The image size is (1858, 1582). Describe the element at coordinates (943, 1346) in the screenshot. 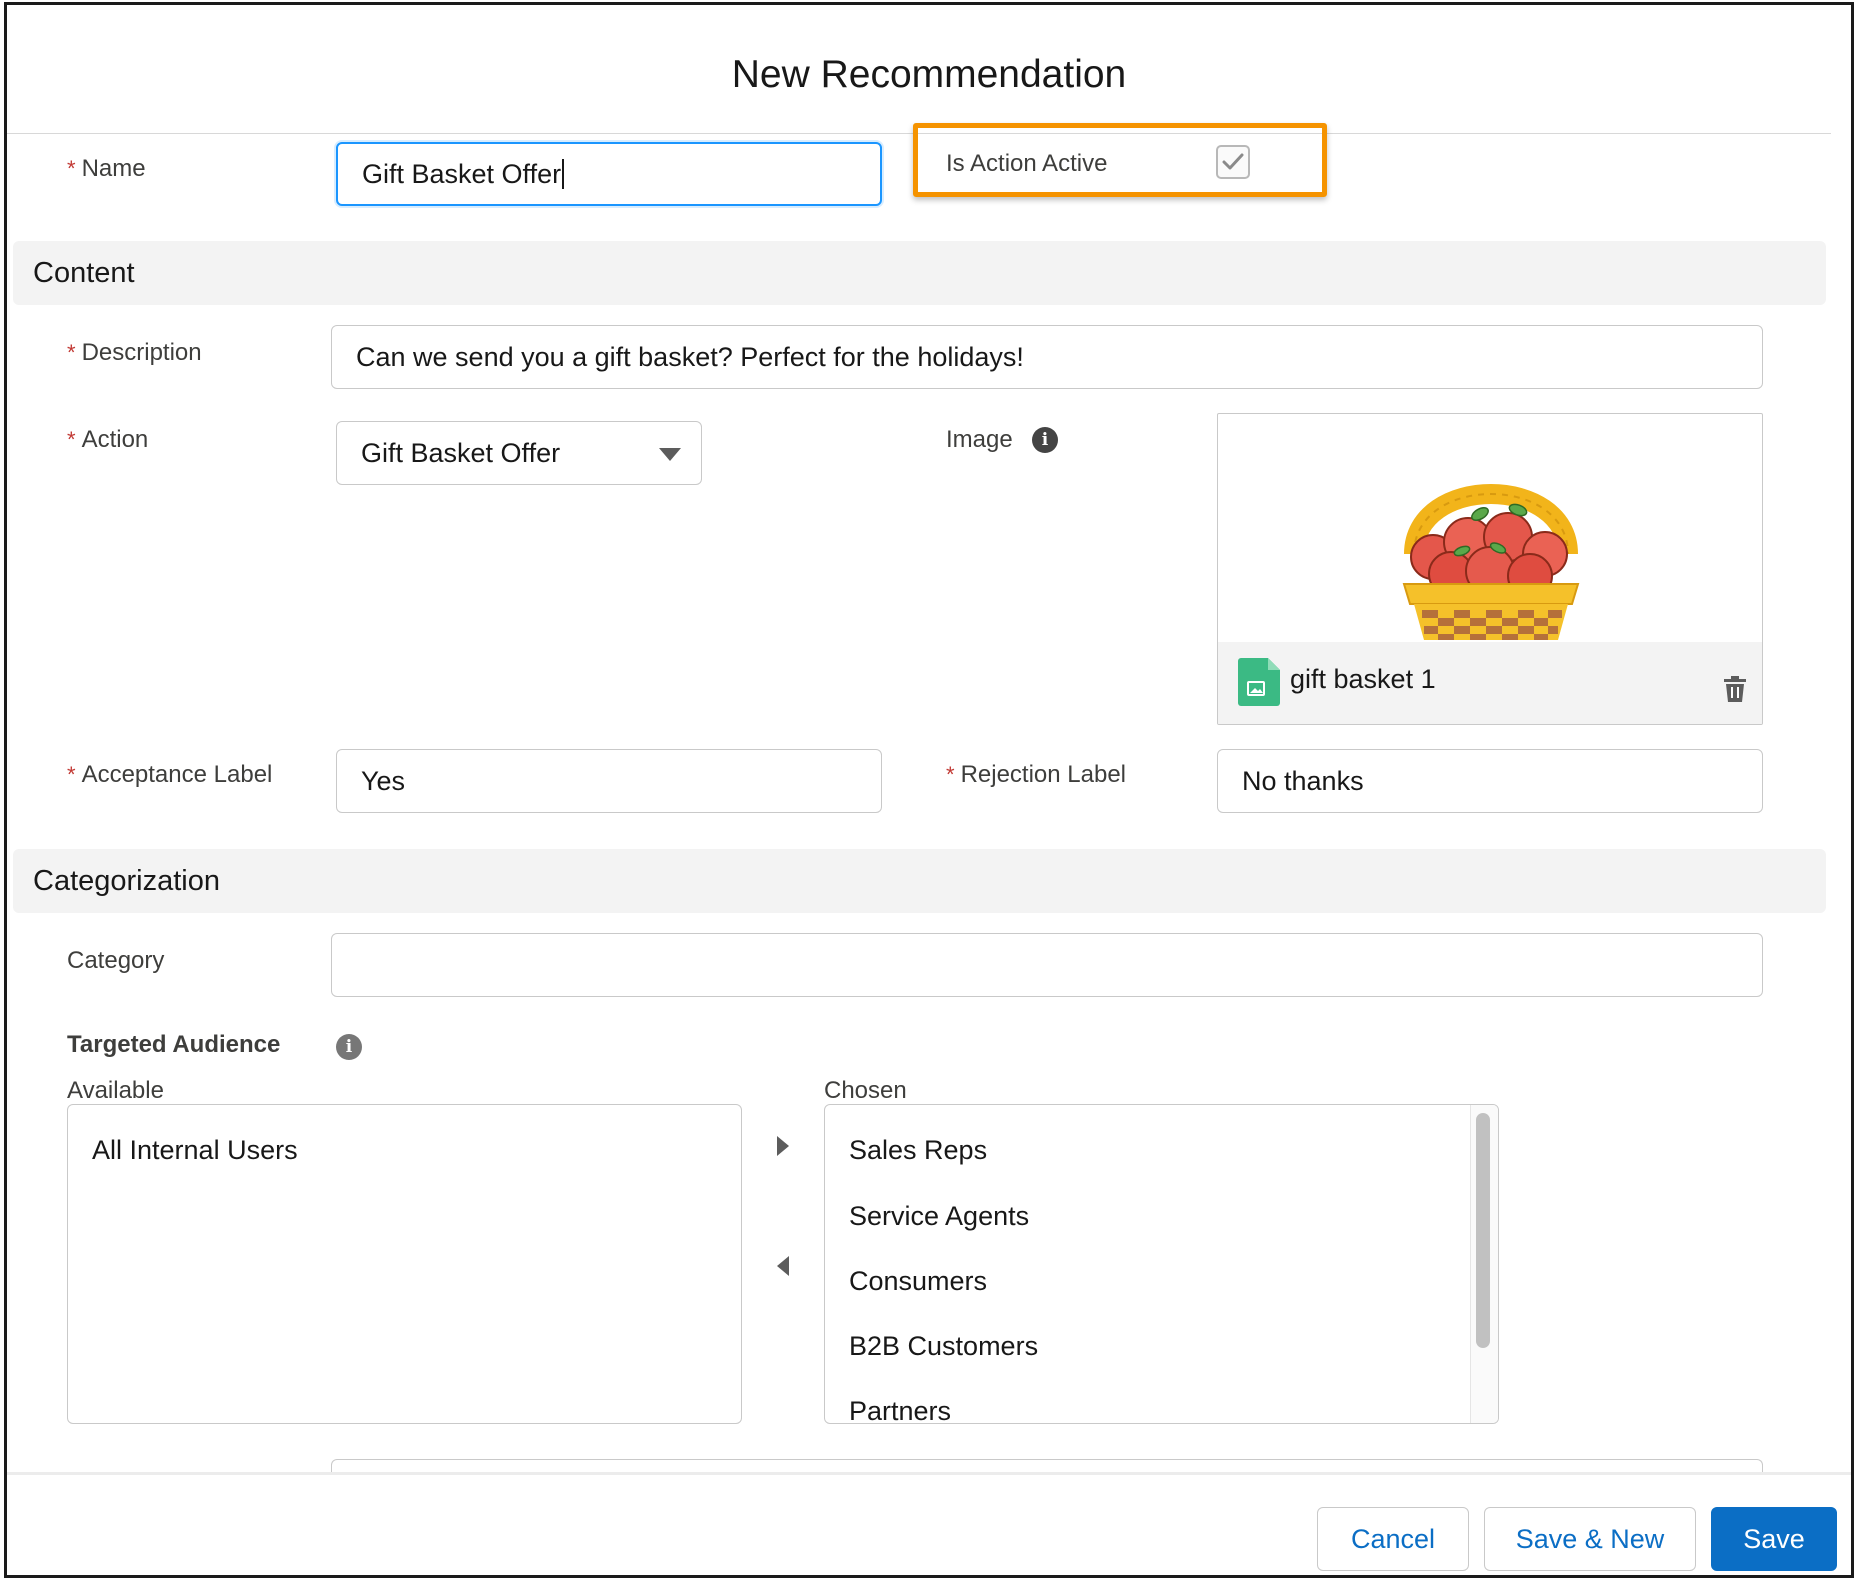

I see `list-item: B2B Customers` at that location.